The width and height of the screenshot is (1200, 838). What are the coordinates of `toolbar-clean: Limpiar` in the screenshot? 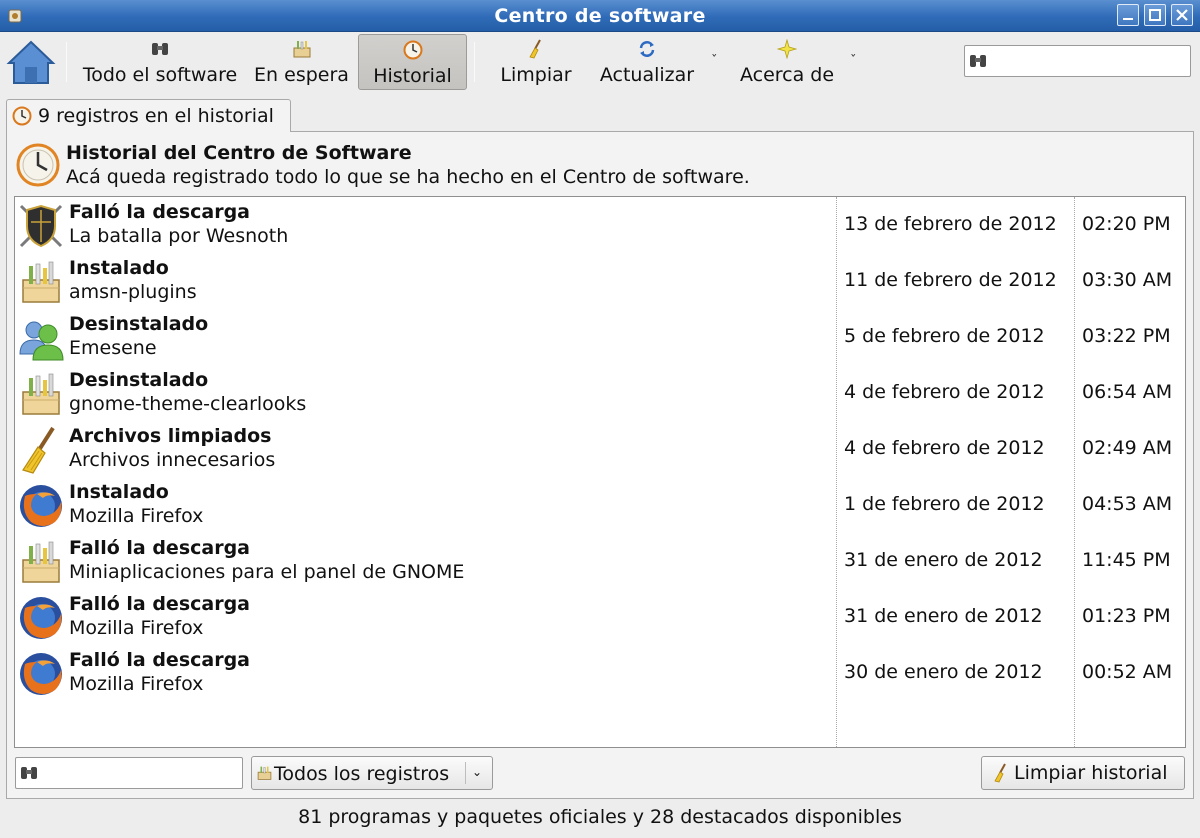 It's located at (536, 62).